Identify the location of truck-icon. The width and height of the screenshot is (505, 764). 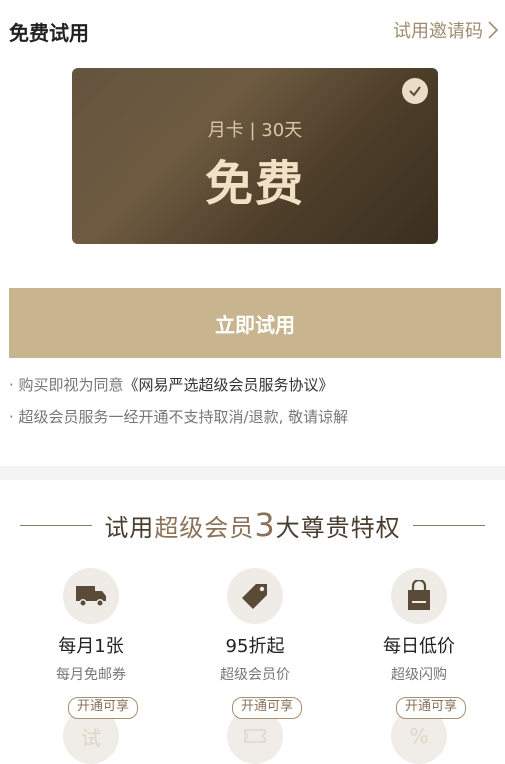
(91, 596).